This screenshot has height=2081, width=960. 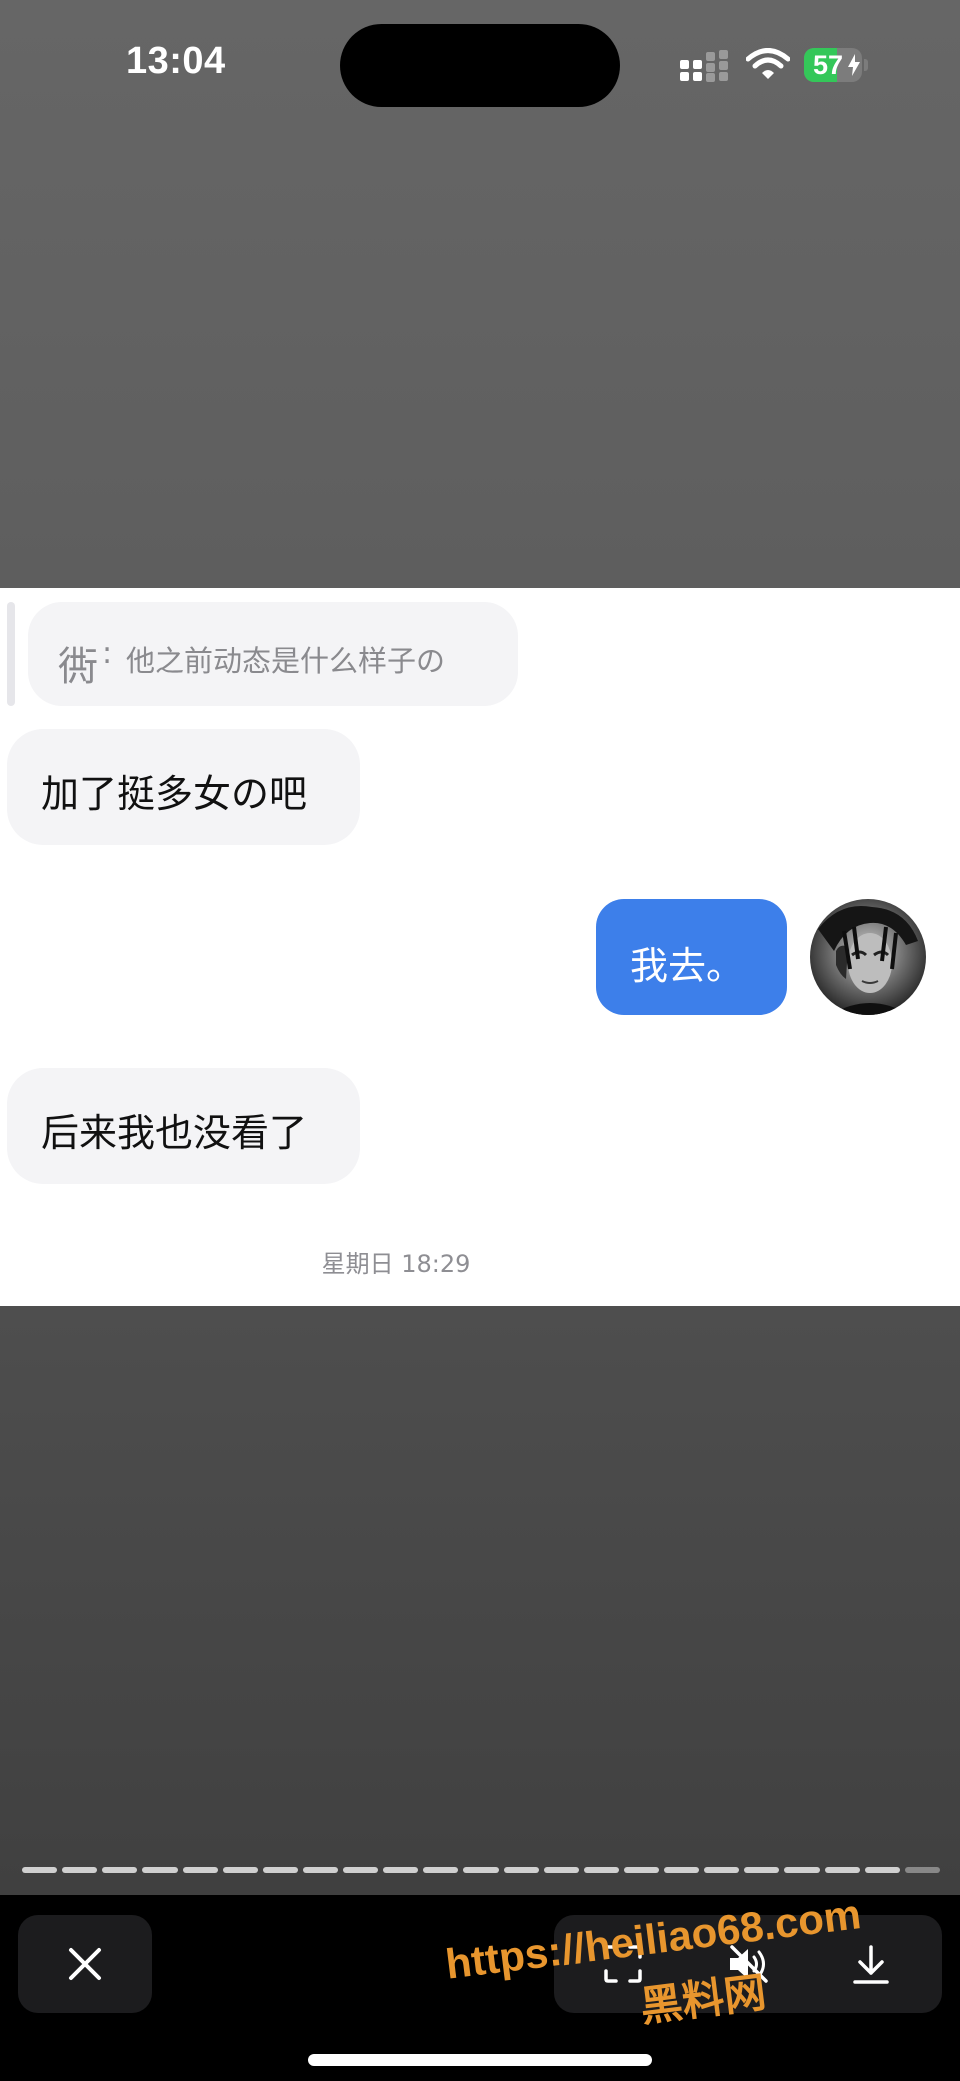 What do you see at coordinates (174, 1133) in the screenshot?
I see `message-text: 后来我也没看了` at bounding box center [174, 1133].